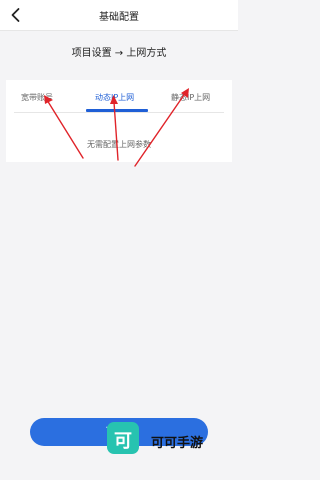  I want to click on tab-dynamic-ip: 动态IP上网, so click(114, 97).